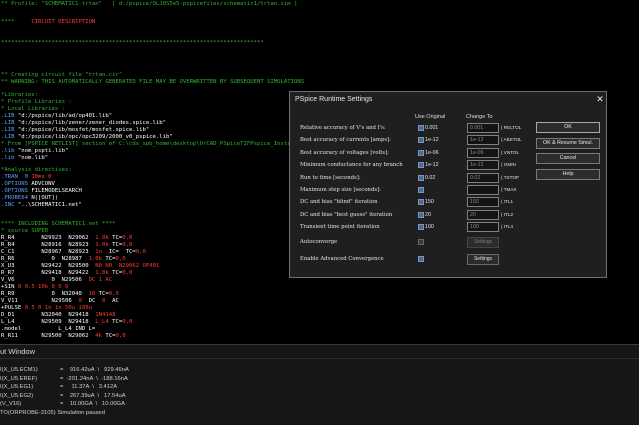 The image size is (639, 425). Describe the element at coordinates (43, 177) in the screenshot. I see `netlist-token: 10ms 0` at that location.